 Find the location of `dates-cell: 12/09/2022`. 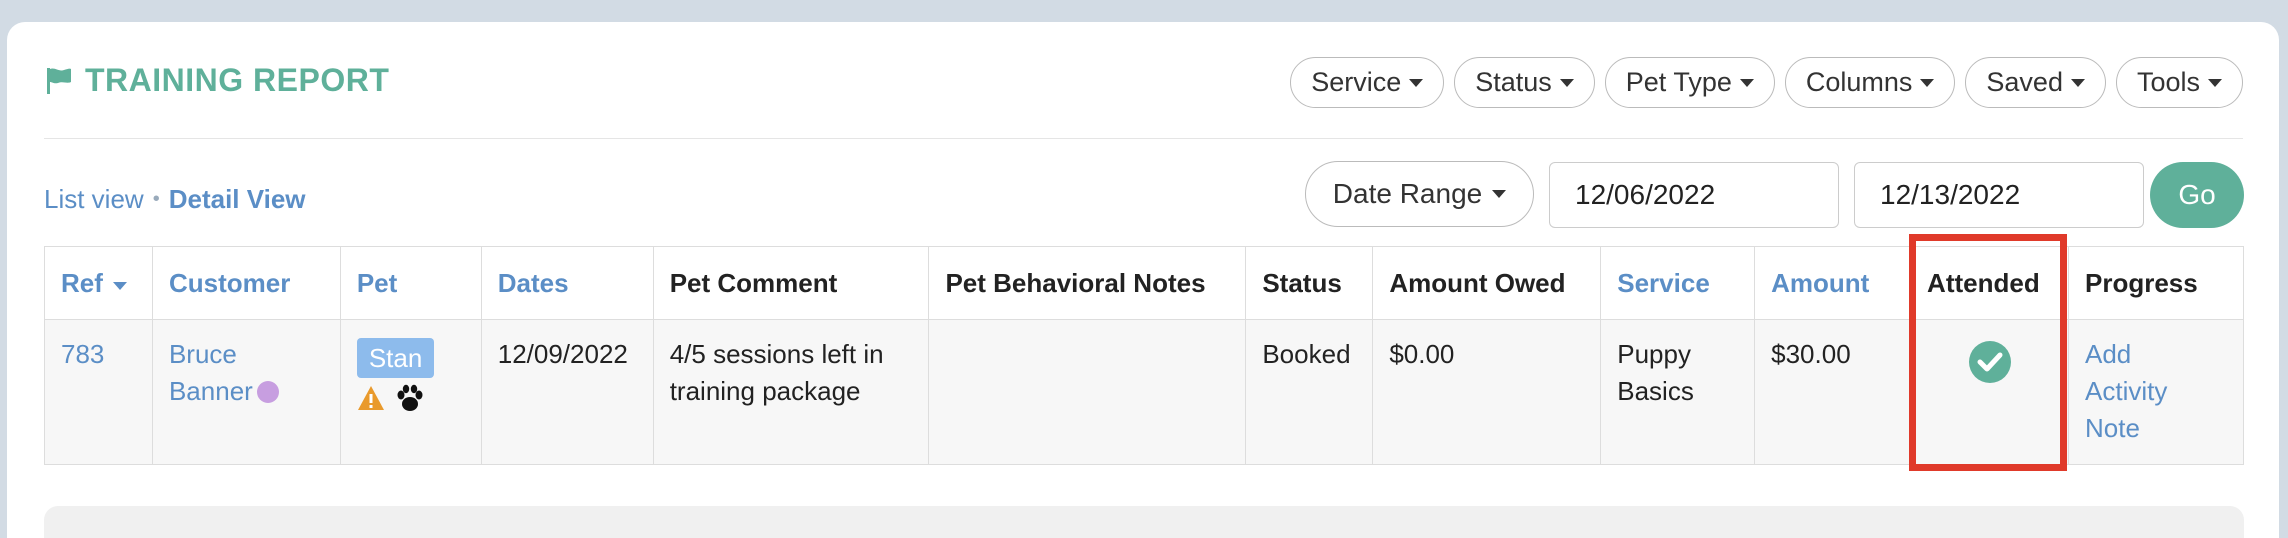

dates-cell: 12/09/2022 is located at coordinates (567, 392).